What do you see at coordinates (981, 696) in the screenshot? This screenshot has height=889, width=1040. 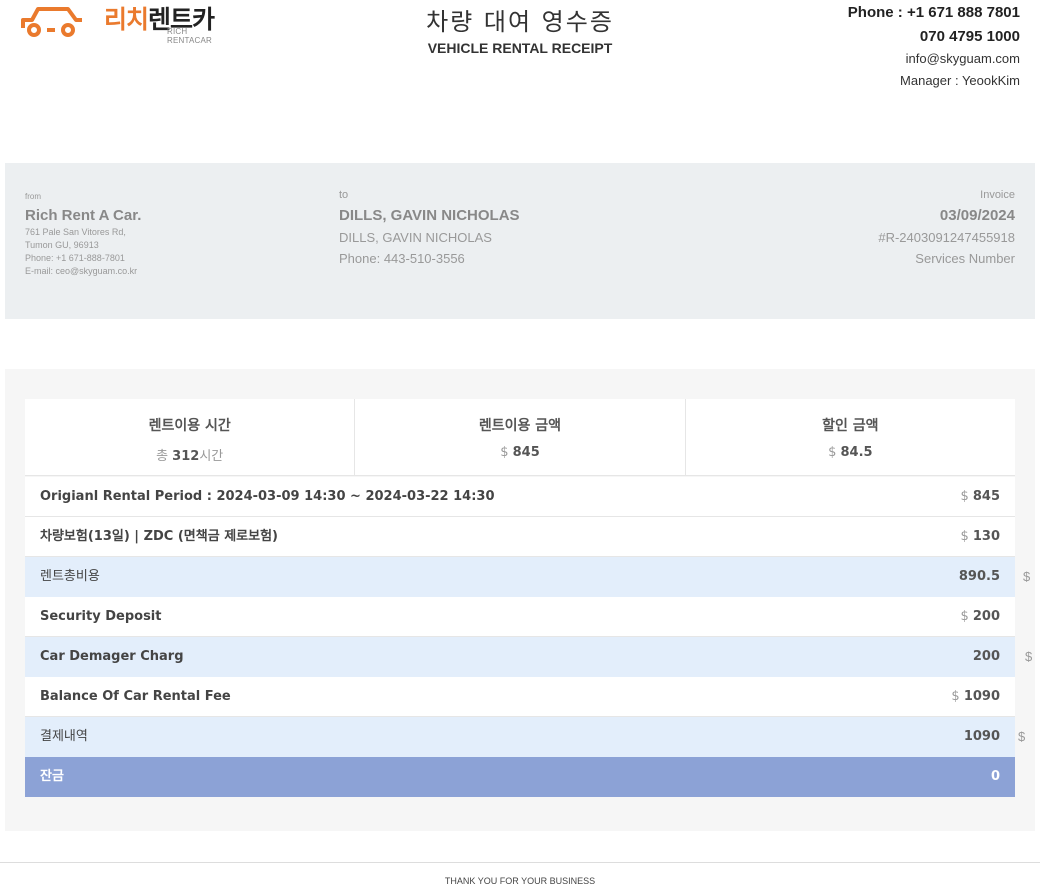 I see `balance-value: 1090` at bounding box center [981, 696].